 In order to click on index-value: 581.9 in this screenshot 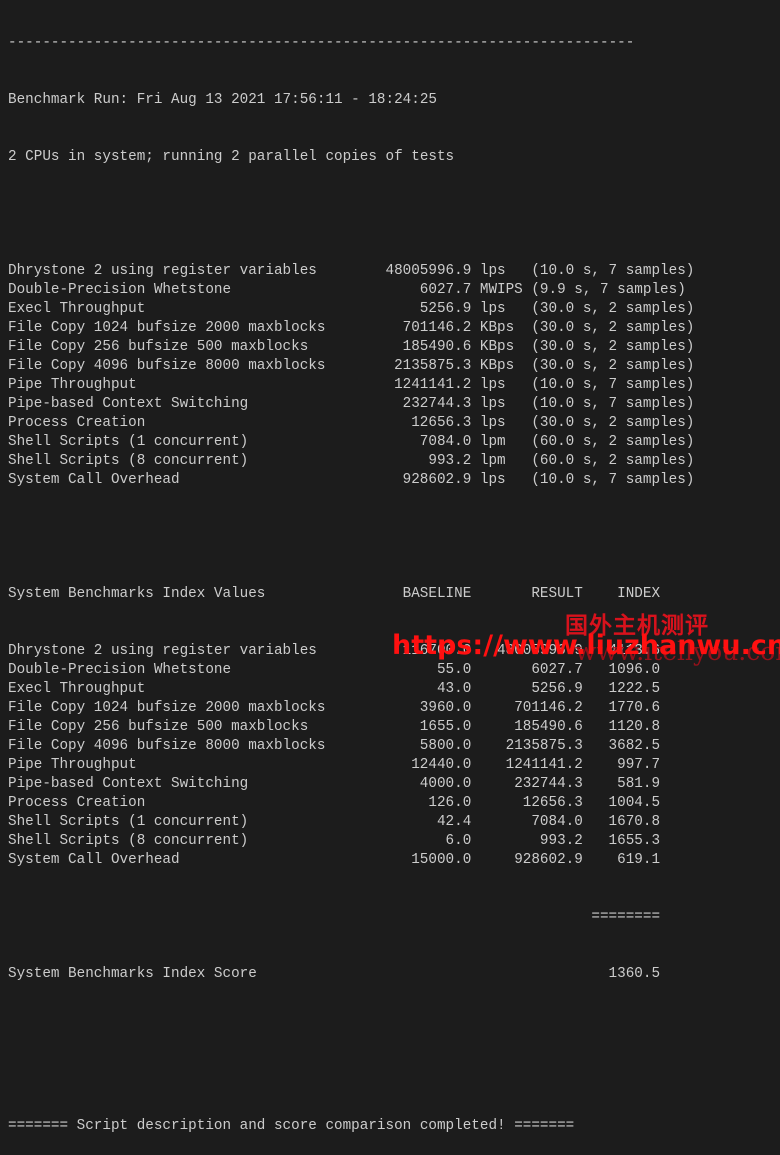, I will do `click(639, 784)`.